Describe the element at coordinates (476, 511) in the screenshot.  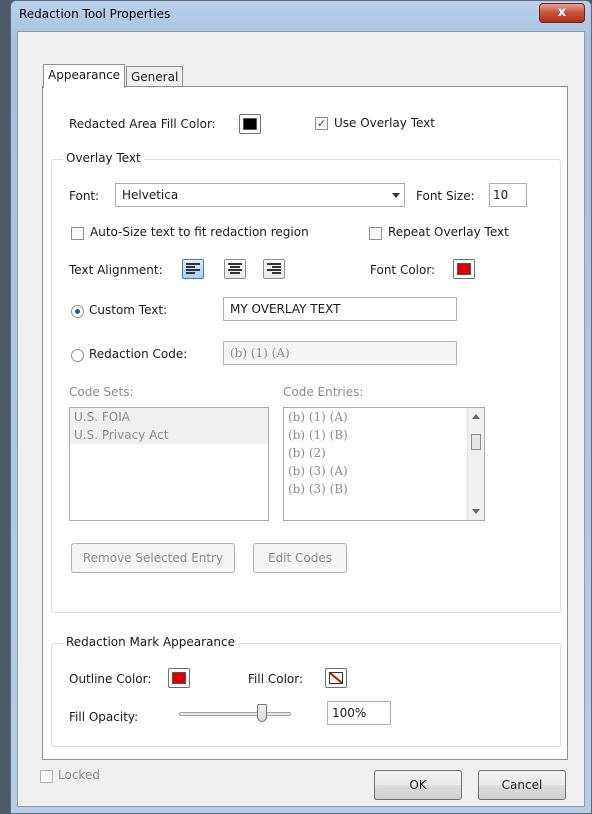
I see `scroll-down-icon` at that location.